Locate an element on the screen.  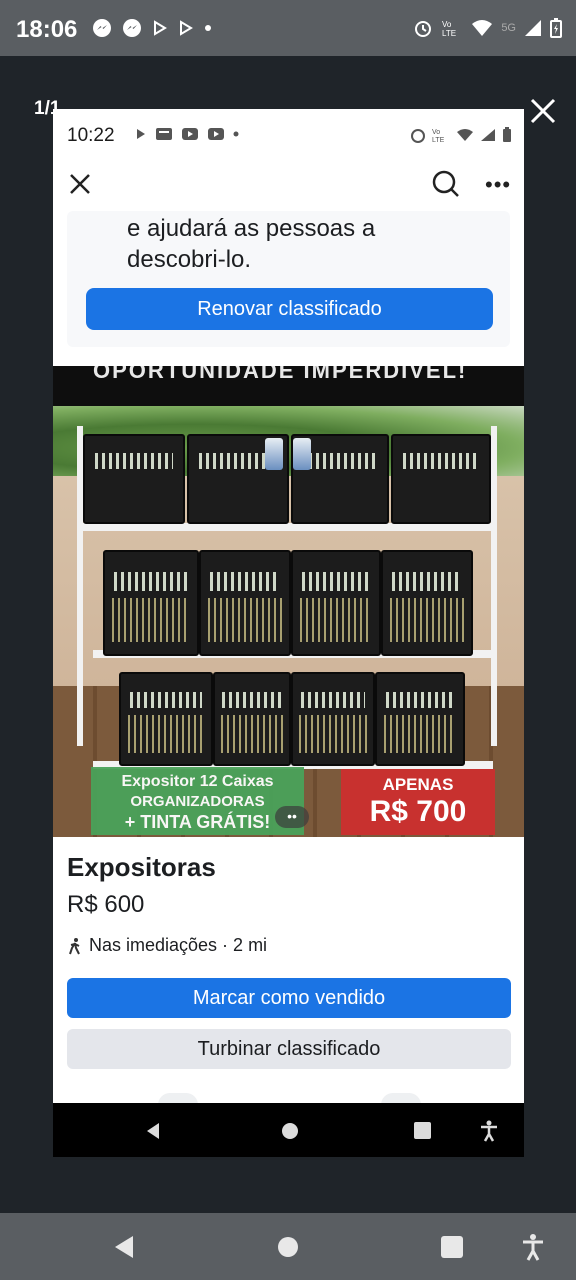
listing-location-text: Nas imediações · 2 mi is located at coordinates (178, 945).